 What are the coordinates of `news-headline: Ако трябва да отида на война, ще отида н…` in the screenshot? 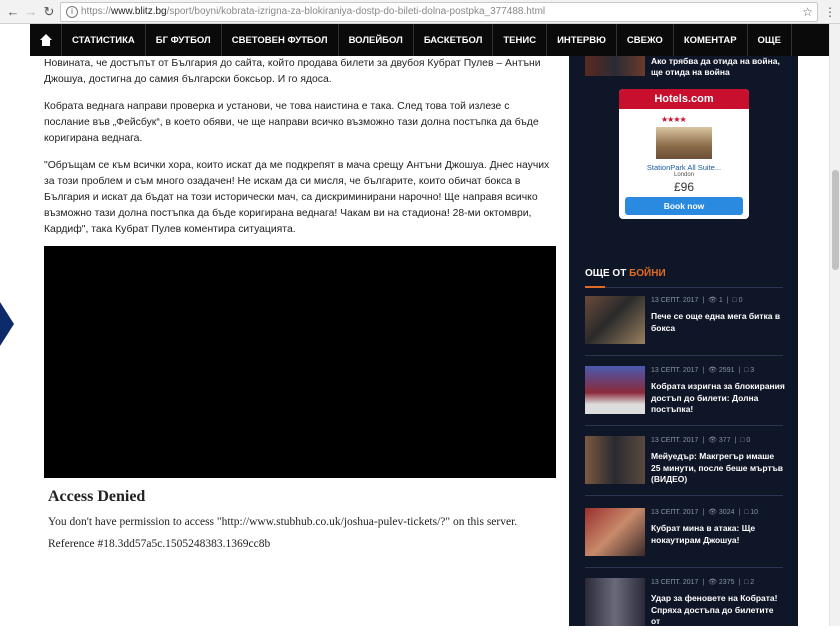 It's located at (715, 66).